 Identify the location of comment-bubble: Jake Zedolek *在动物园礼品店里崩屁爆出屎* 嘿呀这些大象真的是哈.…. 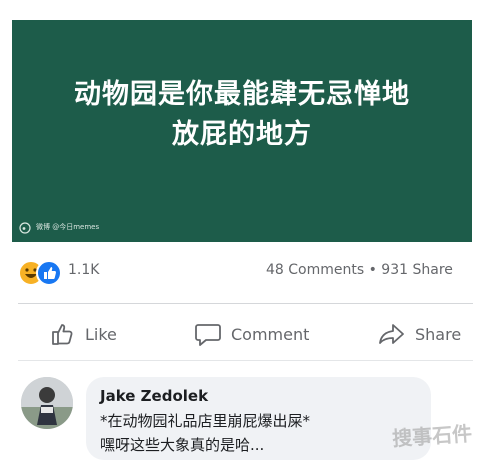
(258, 418).